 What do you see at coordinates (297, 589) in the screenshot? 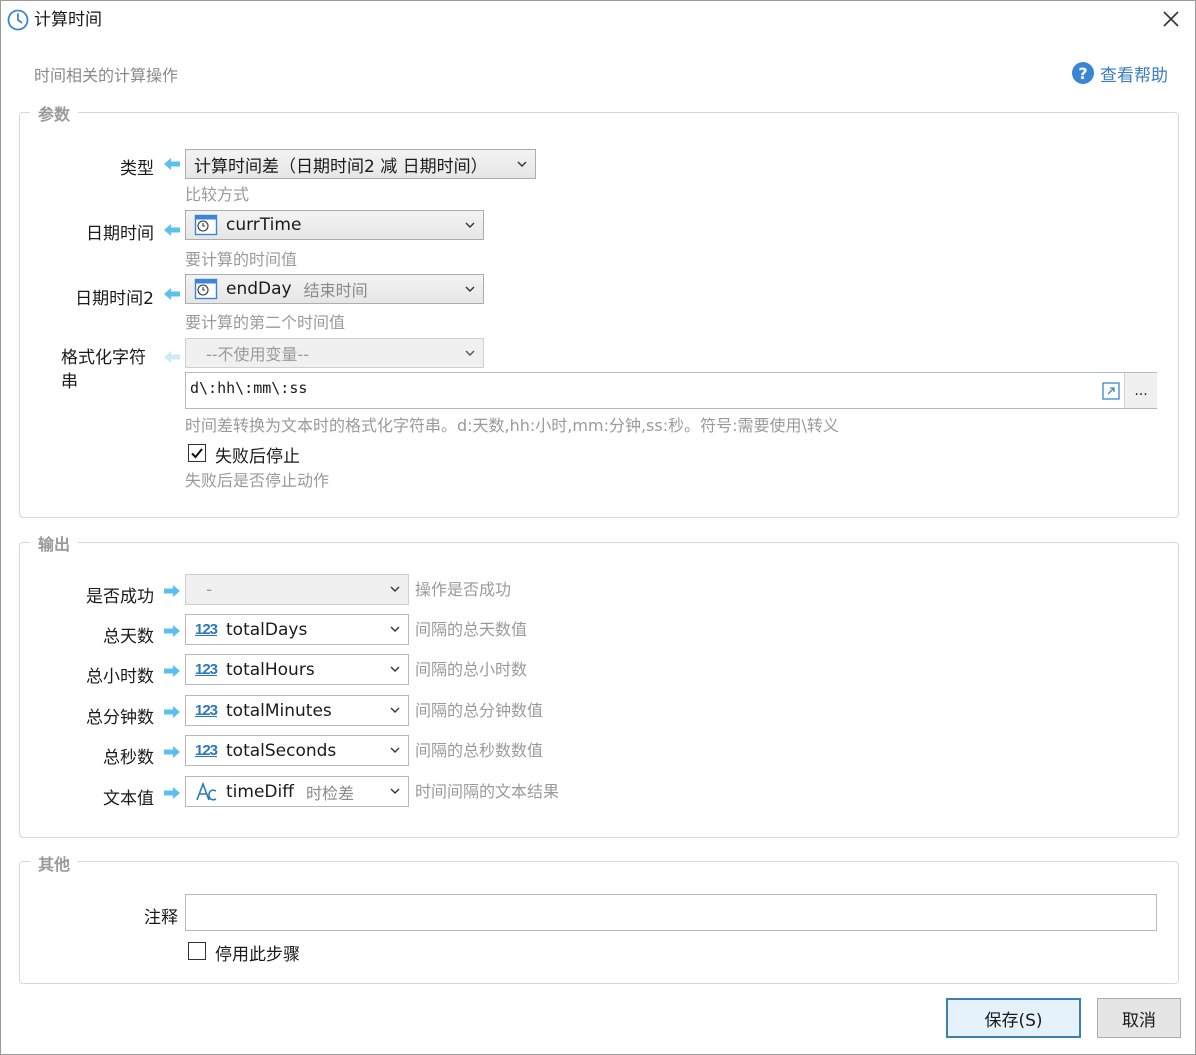
I see `output-row-select: -` at bounding box center [297, 589].